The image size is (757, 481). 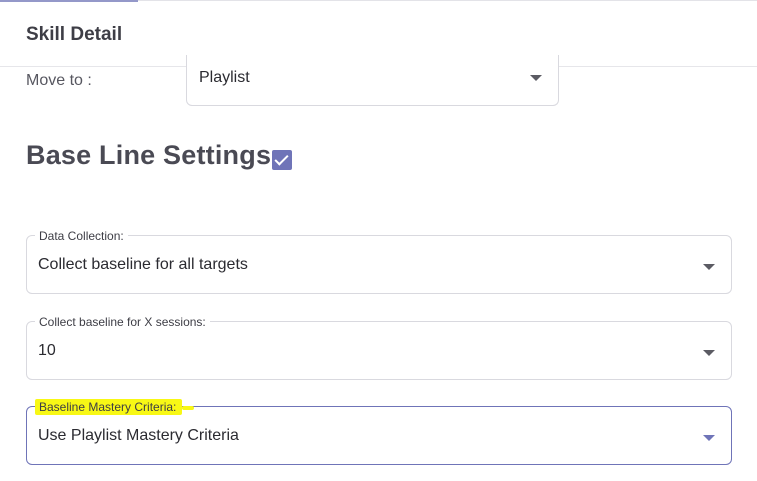 I want to click on data-collection-label: Data Collection:, so click(x=81, y=236).